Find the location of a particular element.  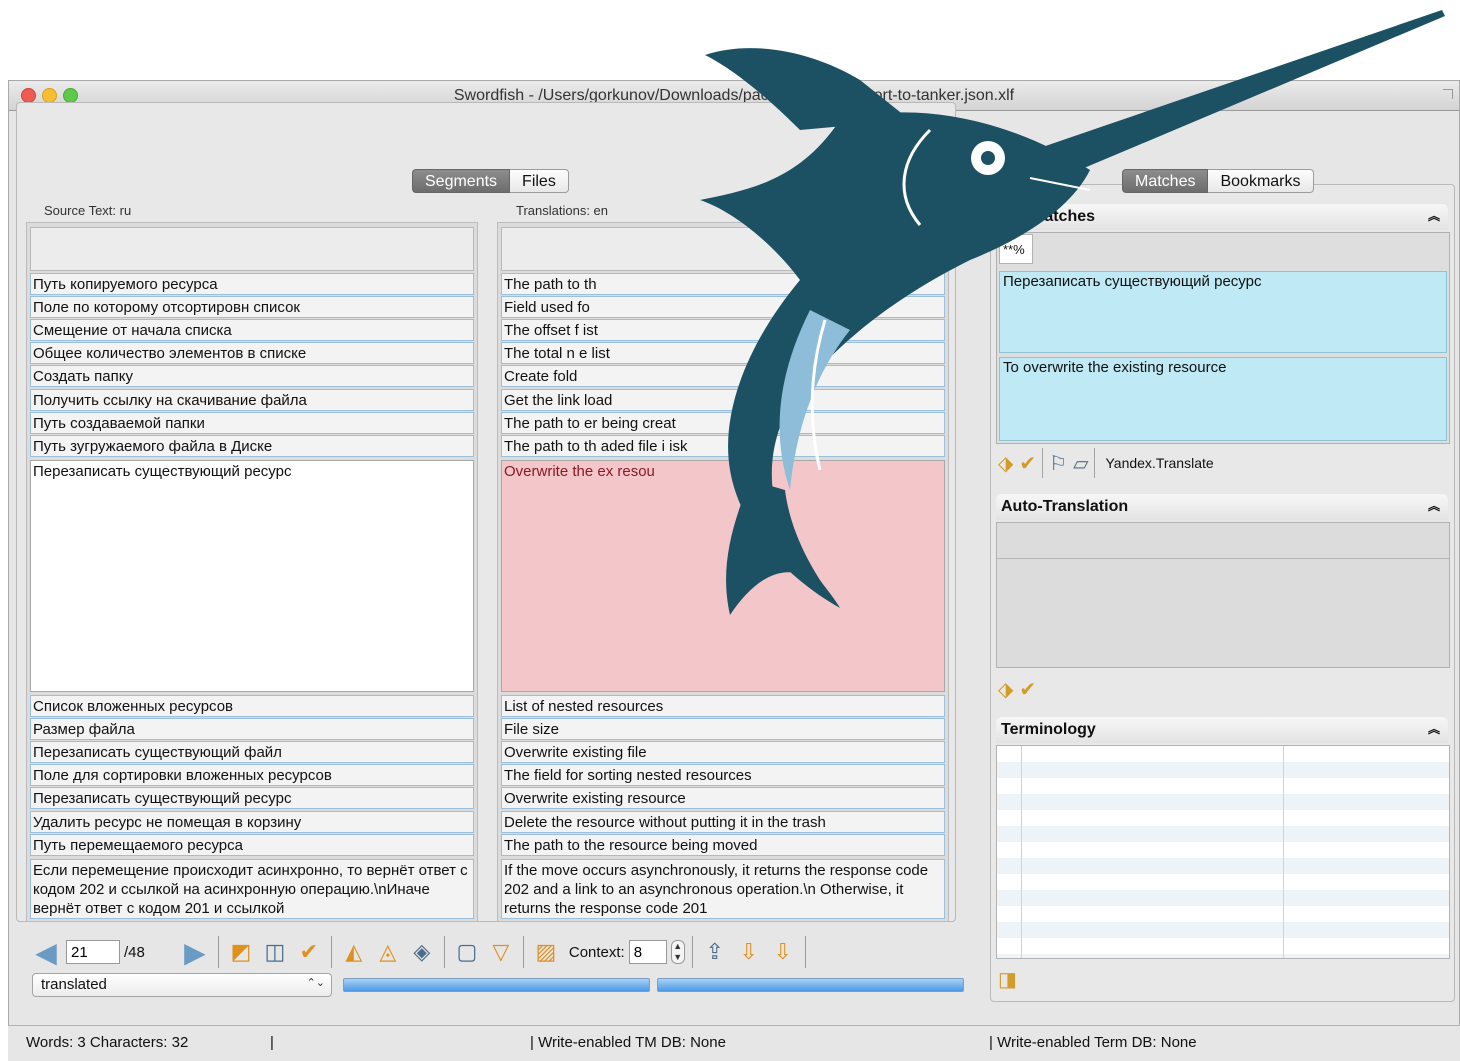

context-stepper: ▲ ▼ is located at coordinates (677, 952).